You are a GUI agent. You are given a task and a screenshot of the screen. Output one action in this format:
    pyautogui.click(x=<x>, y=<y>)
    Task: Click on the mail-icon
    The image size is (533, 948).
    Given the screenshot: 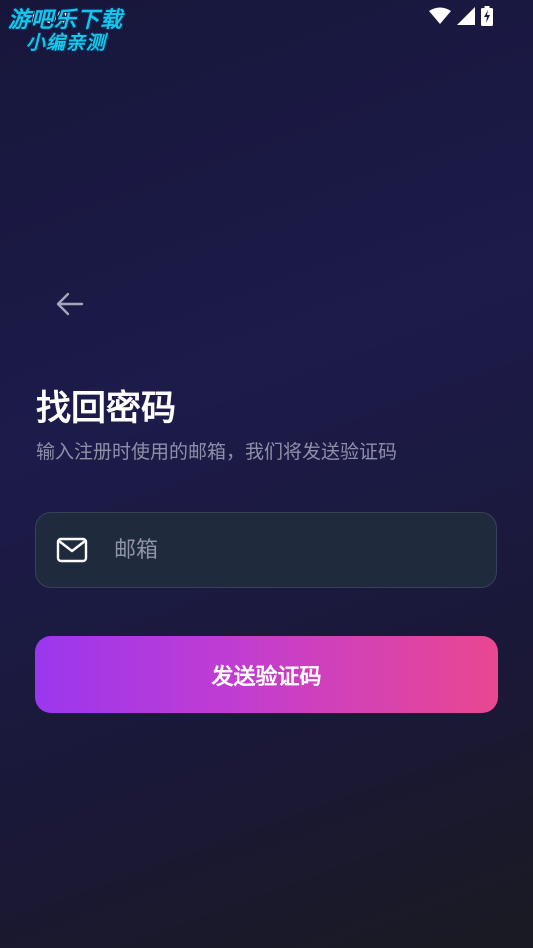 What is the action you would take?
    pyautogui.click(x=72, y=550)
    